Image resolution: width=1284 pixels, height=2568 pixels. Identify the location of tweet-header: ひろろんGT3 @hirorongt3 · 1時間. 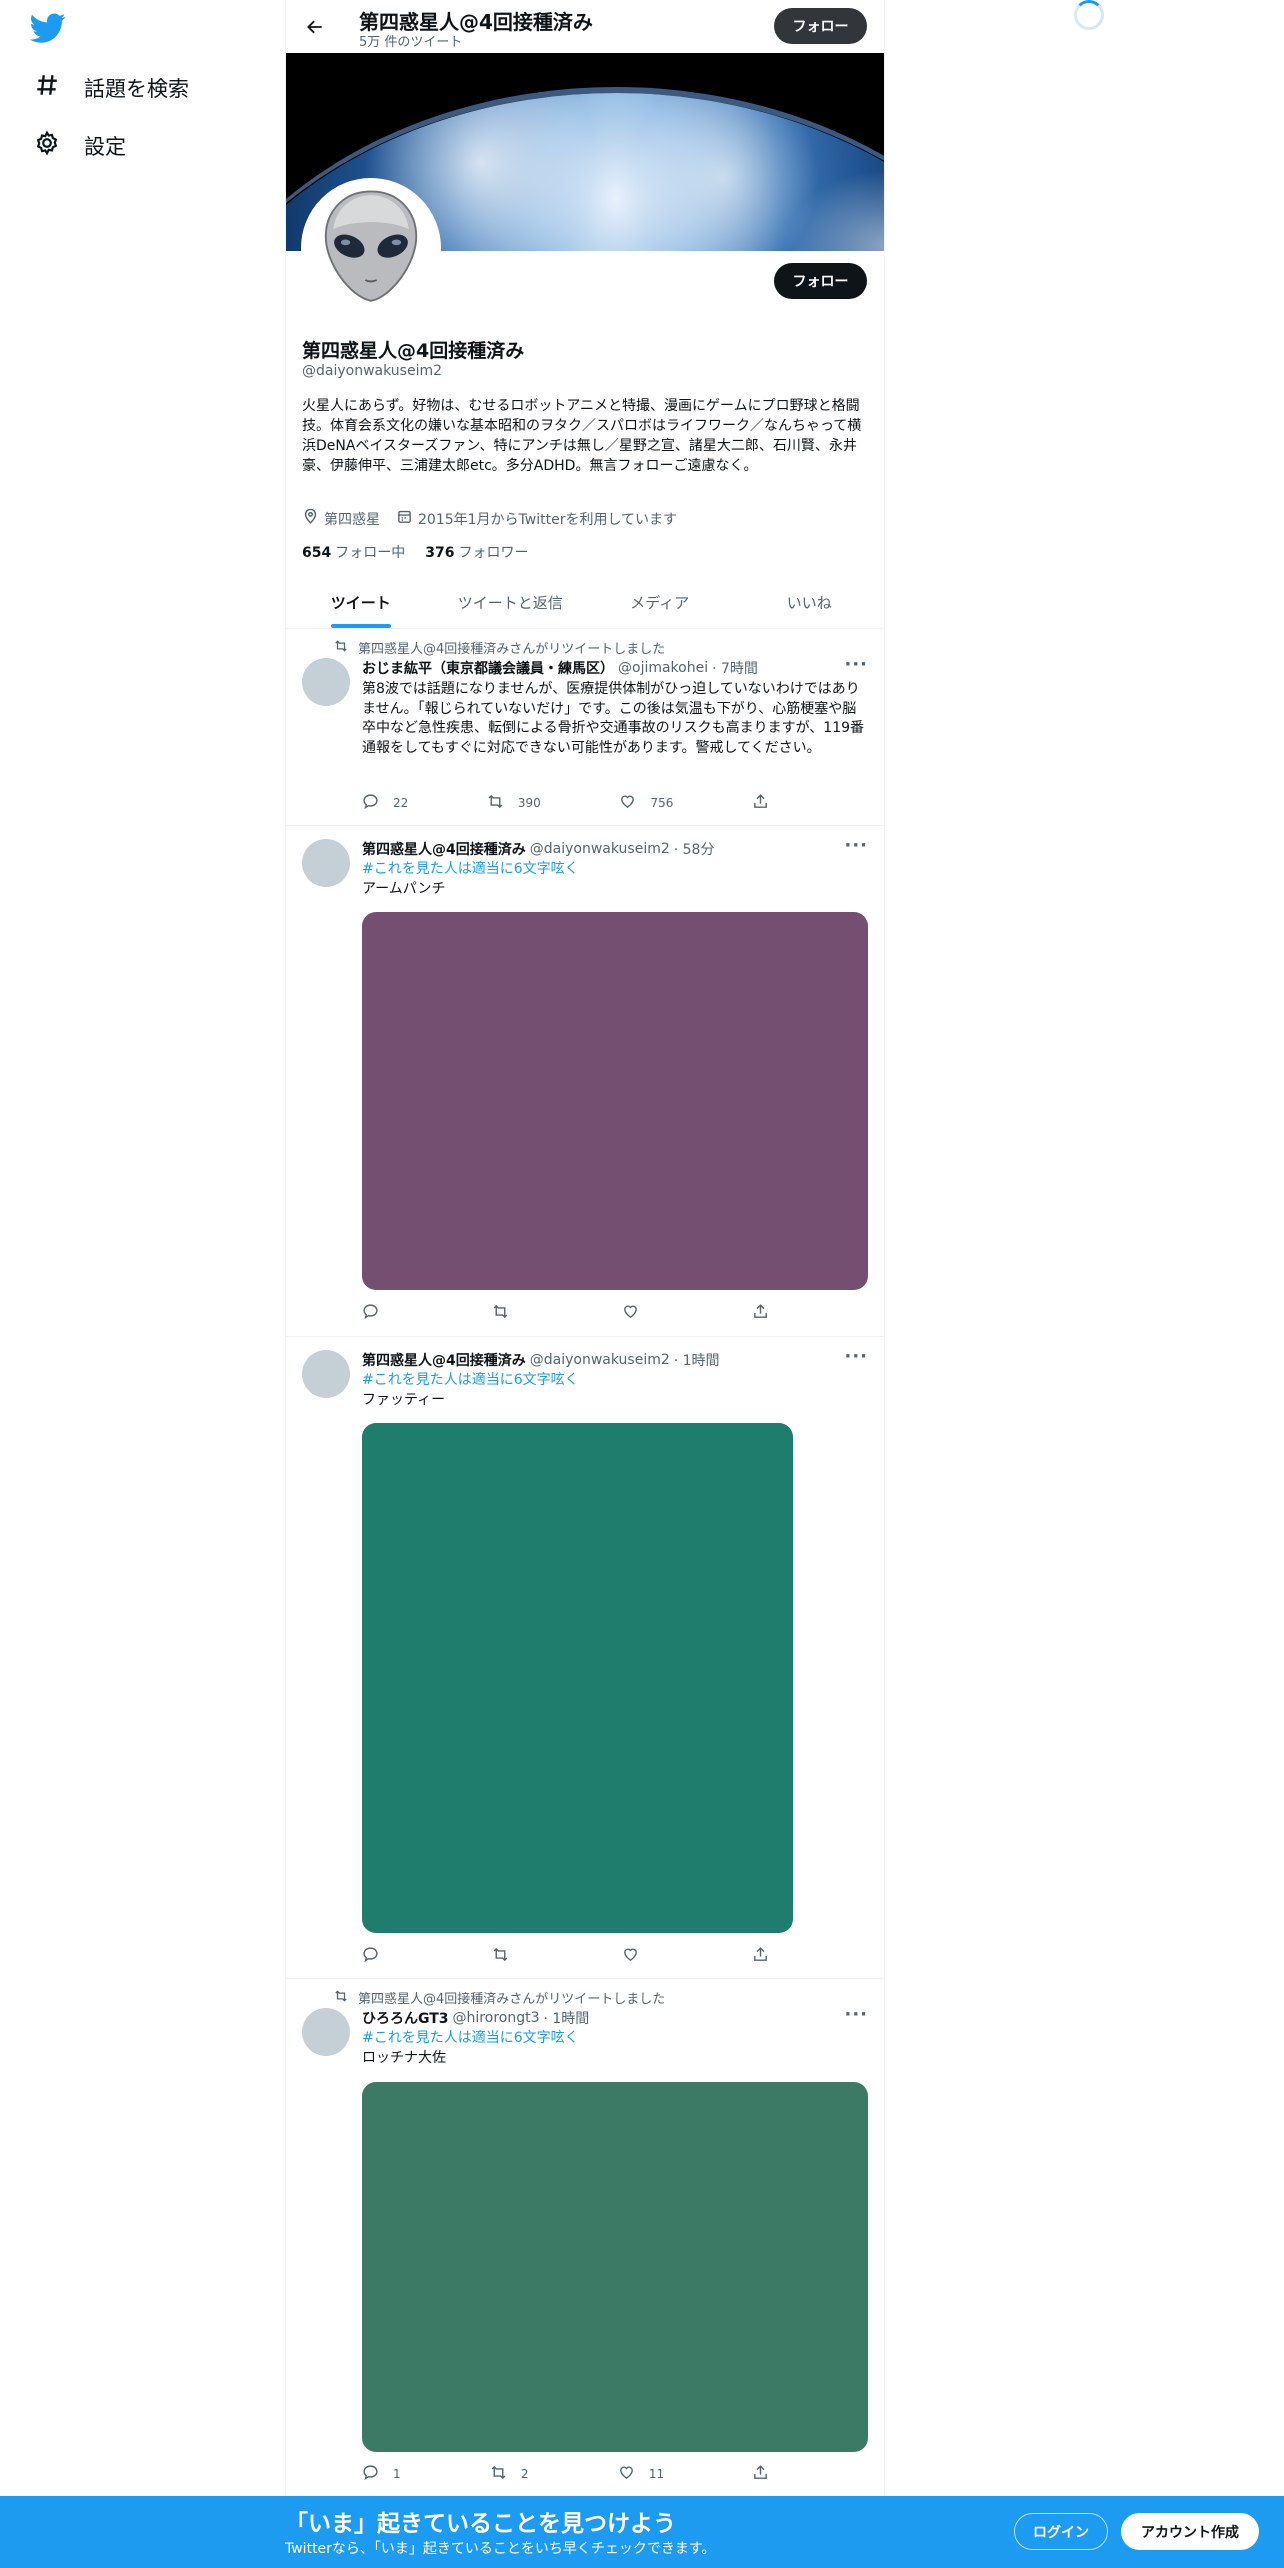
(476, 2018).